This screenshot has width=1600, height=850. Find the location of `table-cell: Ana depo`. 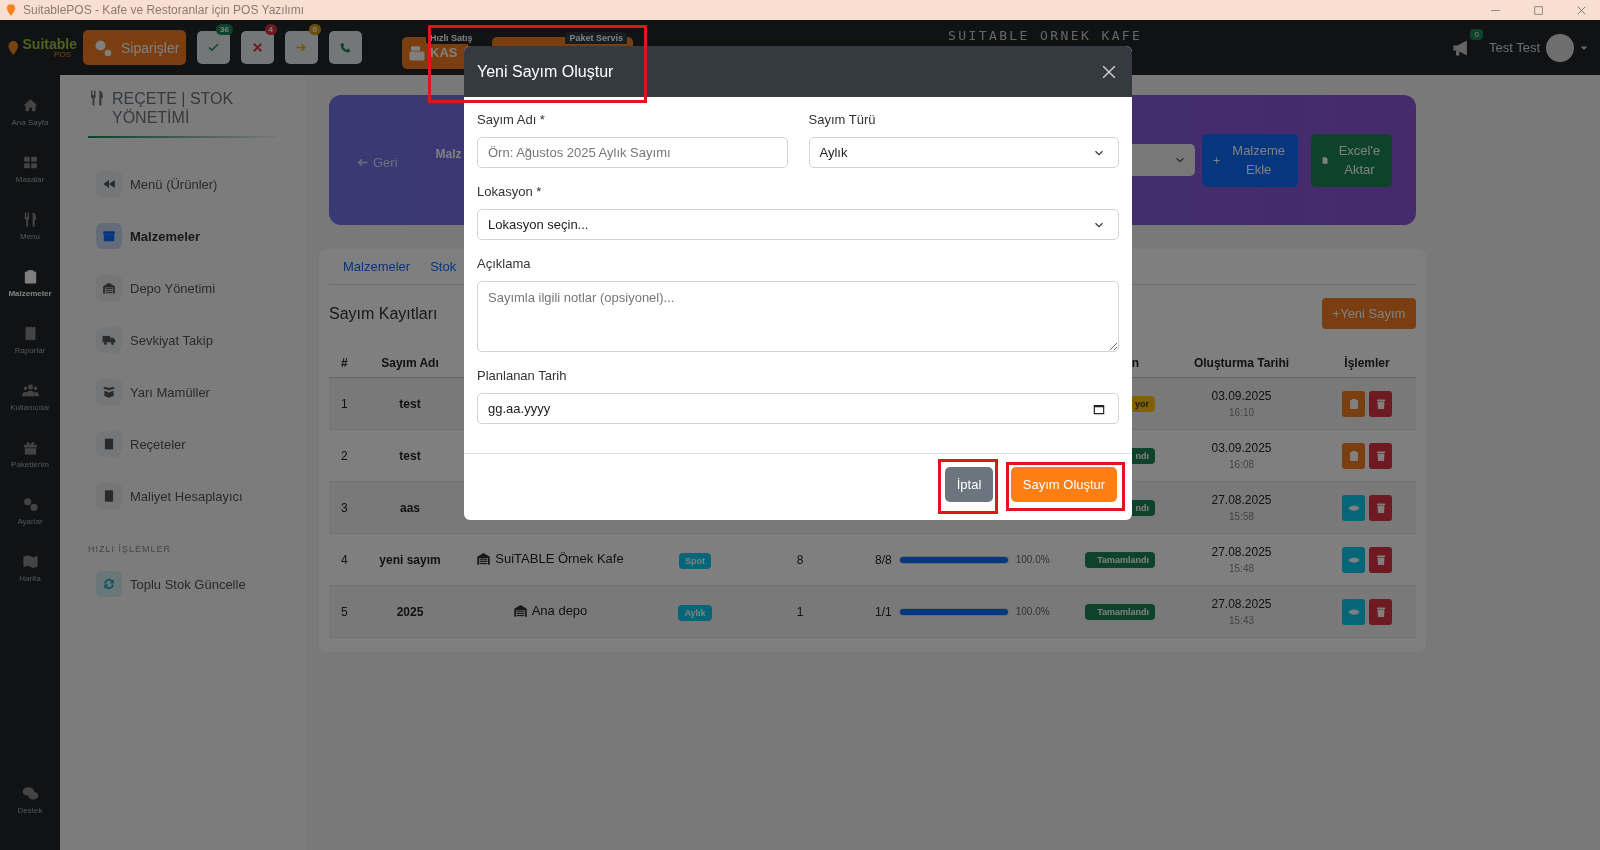

table-cell: Ana depo is located at coordinates (559, 610).